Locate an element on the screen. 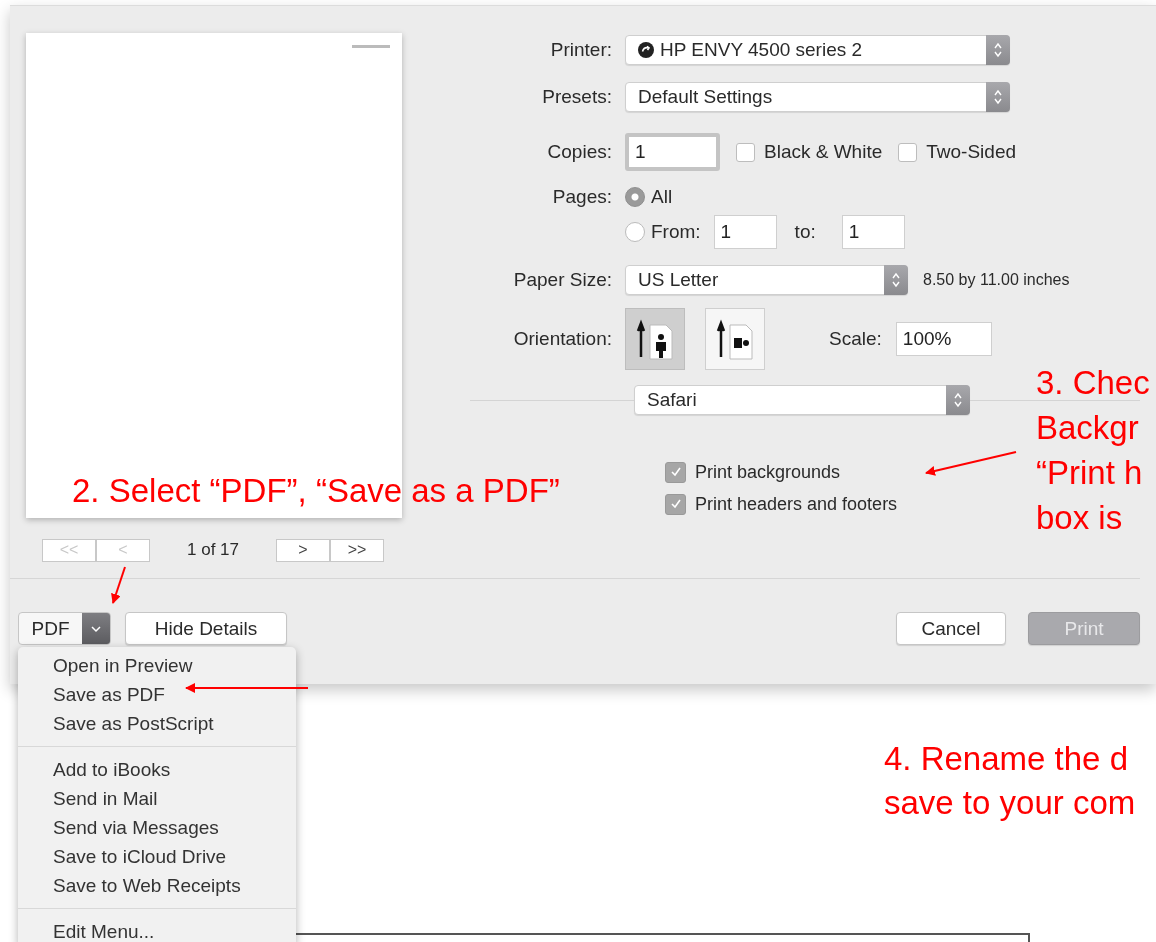 The height and width of the screenshot is (942, 1156). menu-item: Save as PostScript is located at coordinates (157, 723).